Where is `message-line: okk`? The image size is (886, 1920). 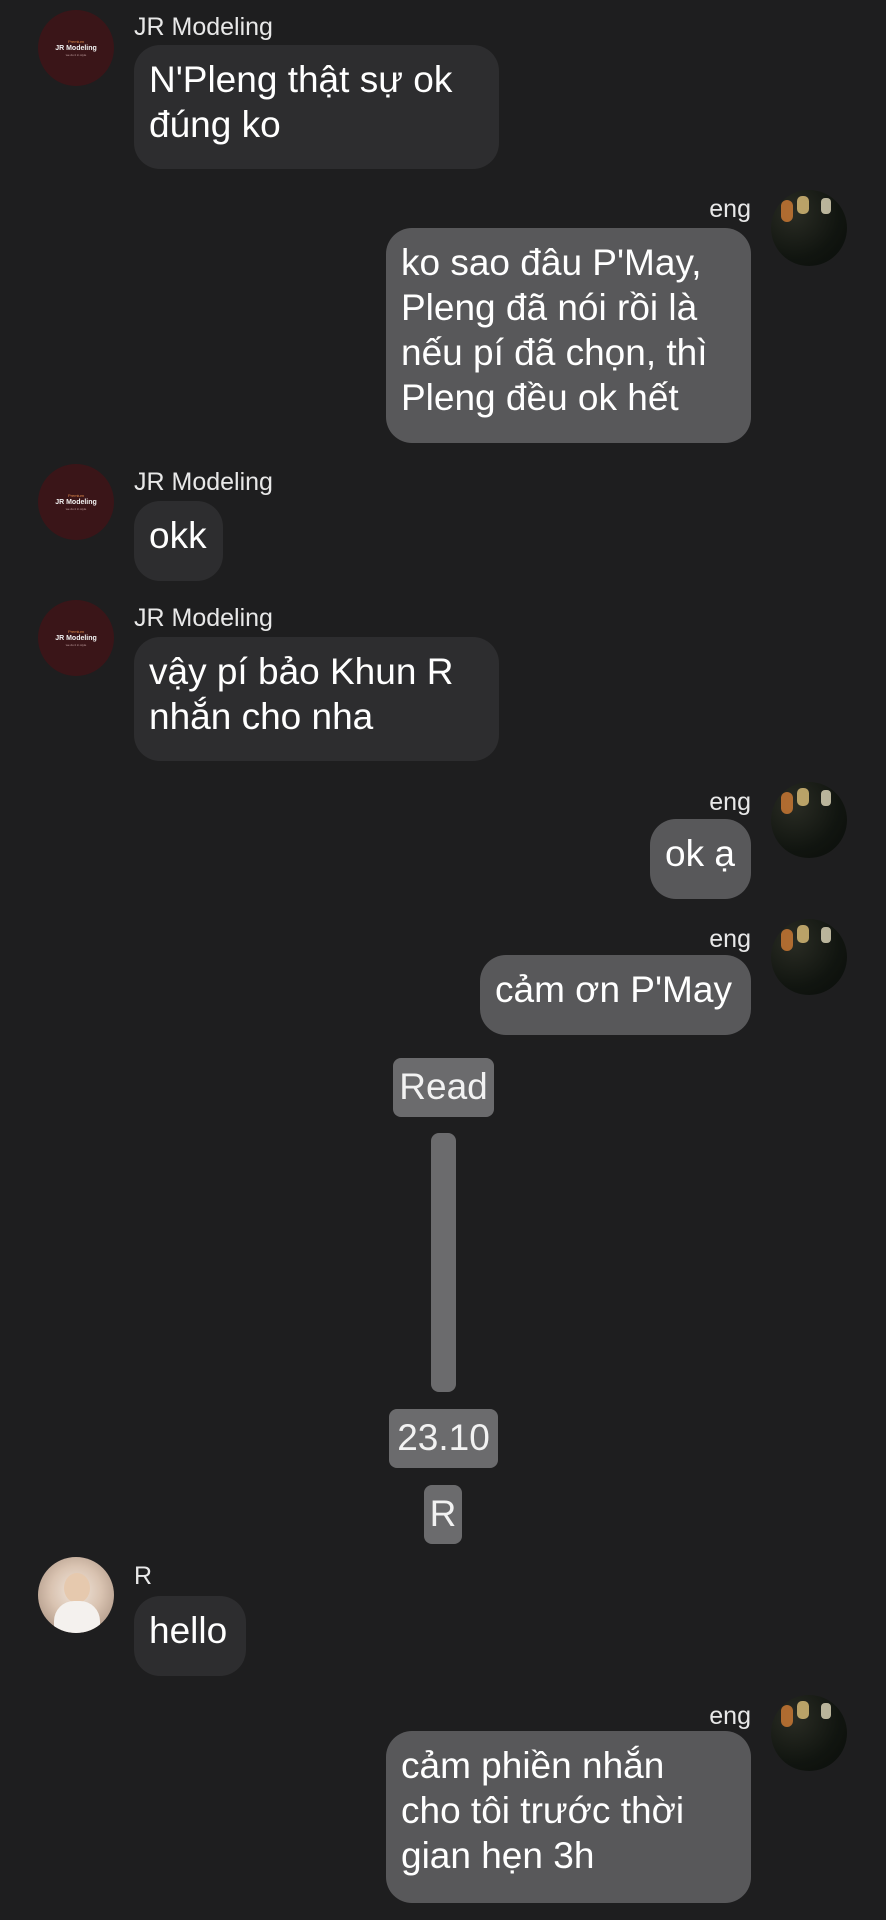
message-line: okk is located at coordinates (178, 535).